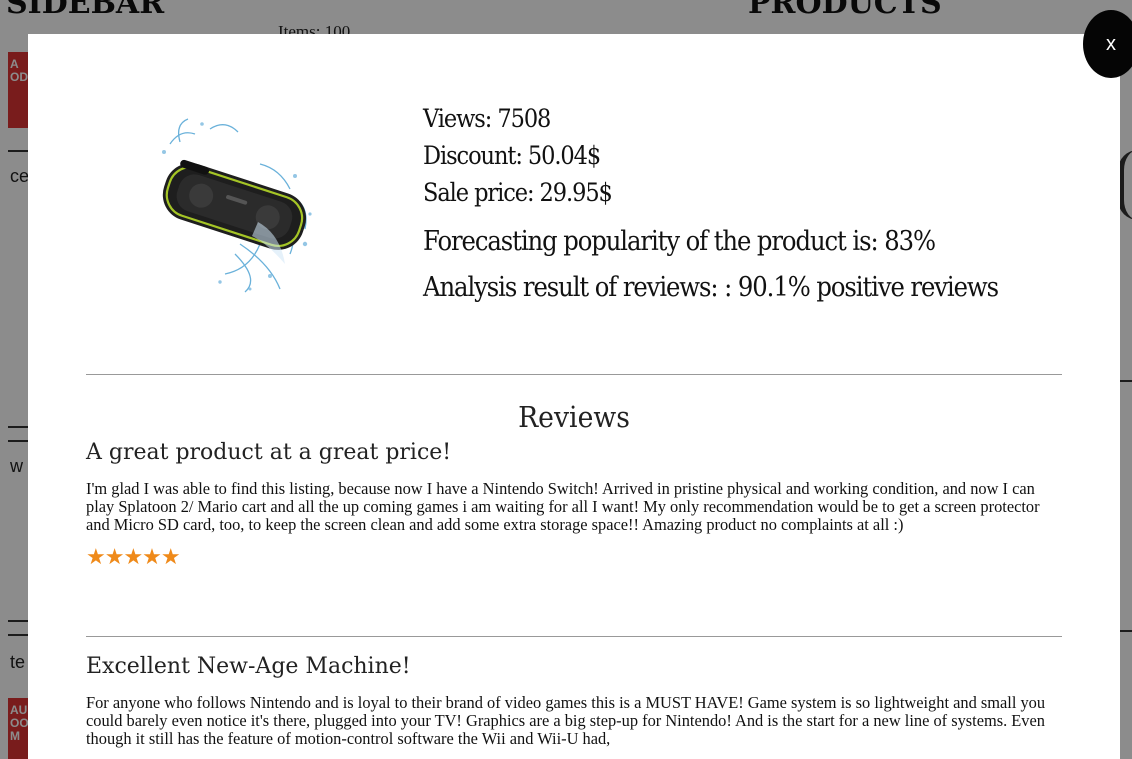 The image size is (1132, 759). What do you see at coordinates (133, 557) in the screenshot?
I see `star-rating: ★★★★★` at bounding box center [133, 557].